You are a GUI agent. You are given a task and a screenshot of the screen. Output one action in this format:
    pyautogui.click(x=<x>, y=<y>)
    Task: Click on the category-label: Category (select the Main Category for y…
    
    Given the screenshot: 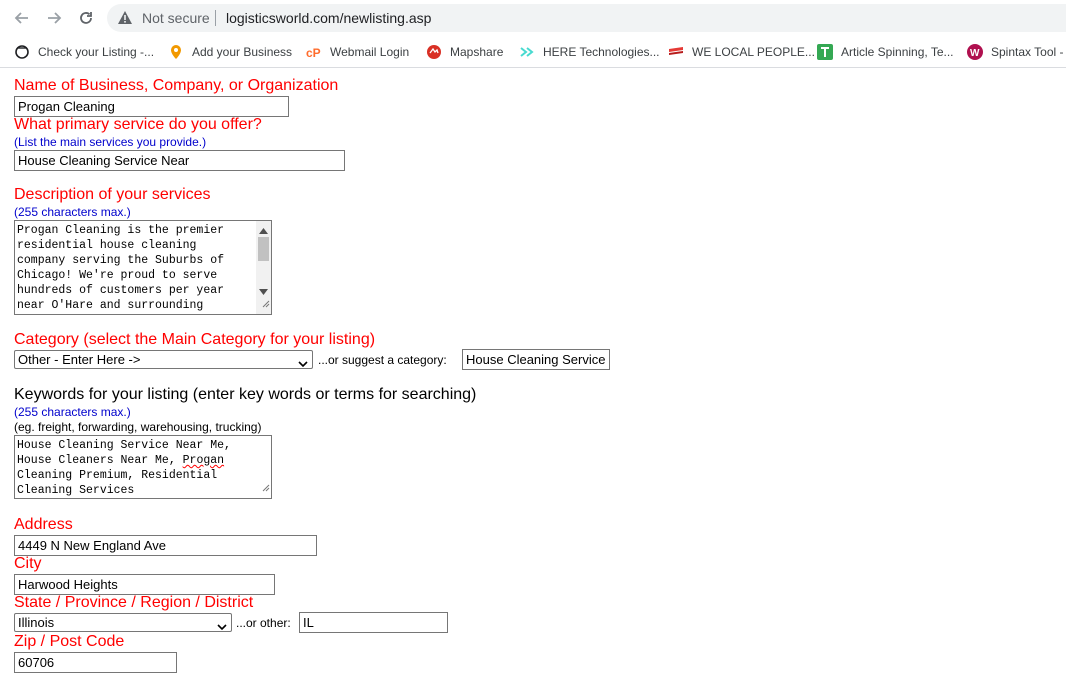 What is the action you would take?
    pyautogui.click(x=195, y=339)
    